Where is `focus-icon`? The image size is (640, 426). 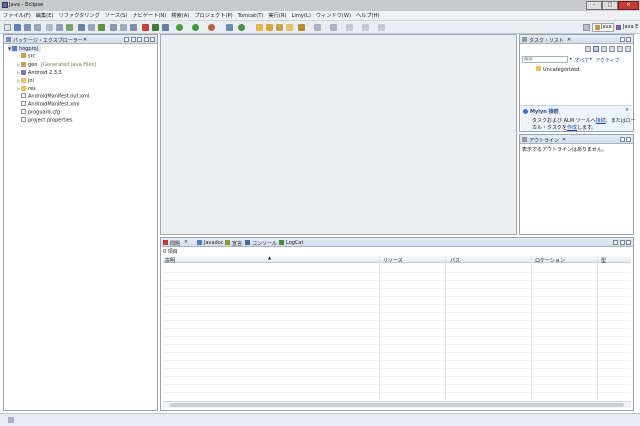
focus-icon is located at coordinates (596, 49).